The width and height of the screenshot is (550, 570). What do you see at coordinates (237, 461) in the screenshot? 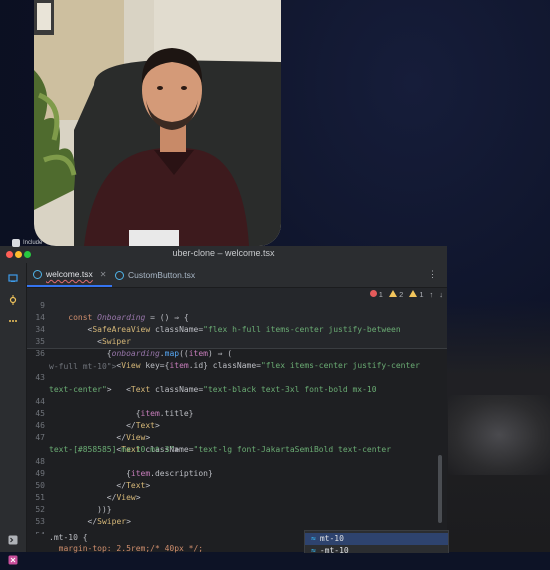
I see `code-line: 48 {item.description}` at bounding box center [237, 461].